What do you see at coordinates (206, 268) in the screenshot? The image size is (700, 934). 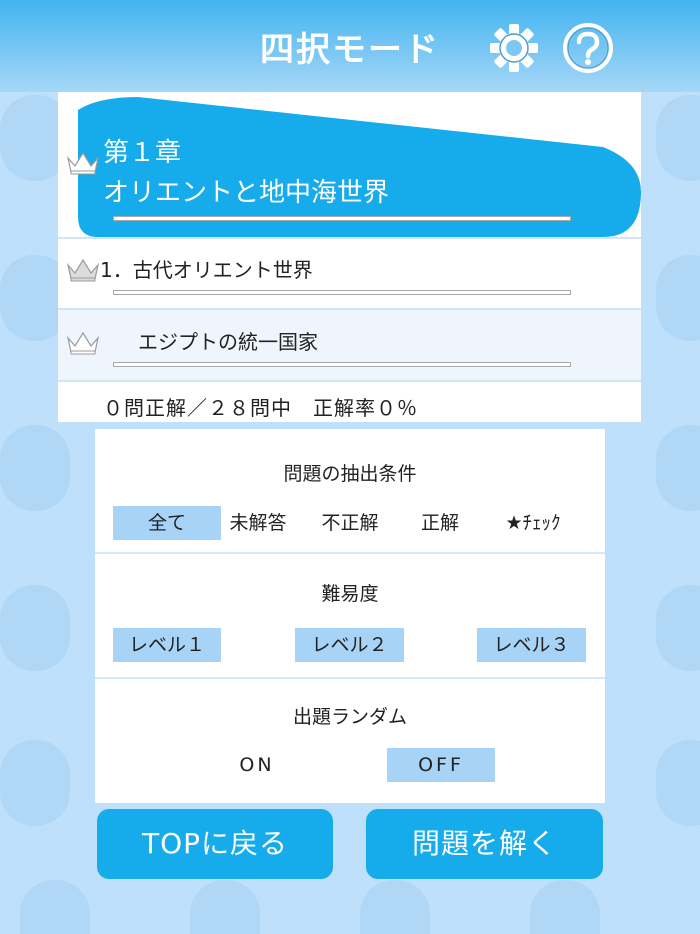 I see `section-title: 1．古代オリエント世界` at bounding box center [206, 268].